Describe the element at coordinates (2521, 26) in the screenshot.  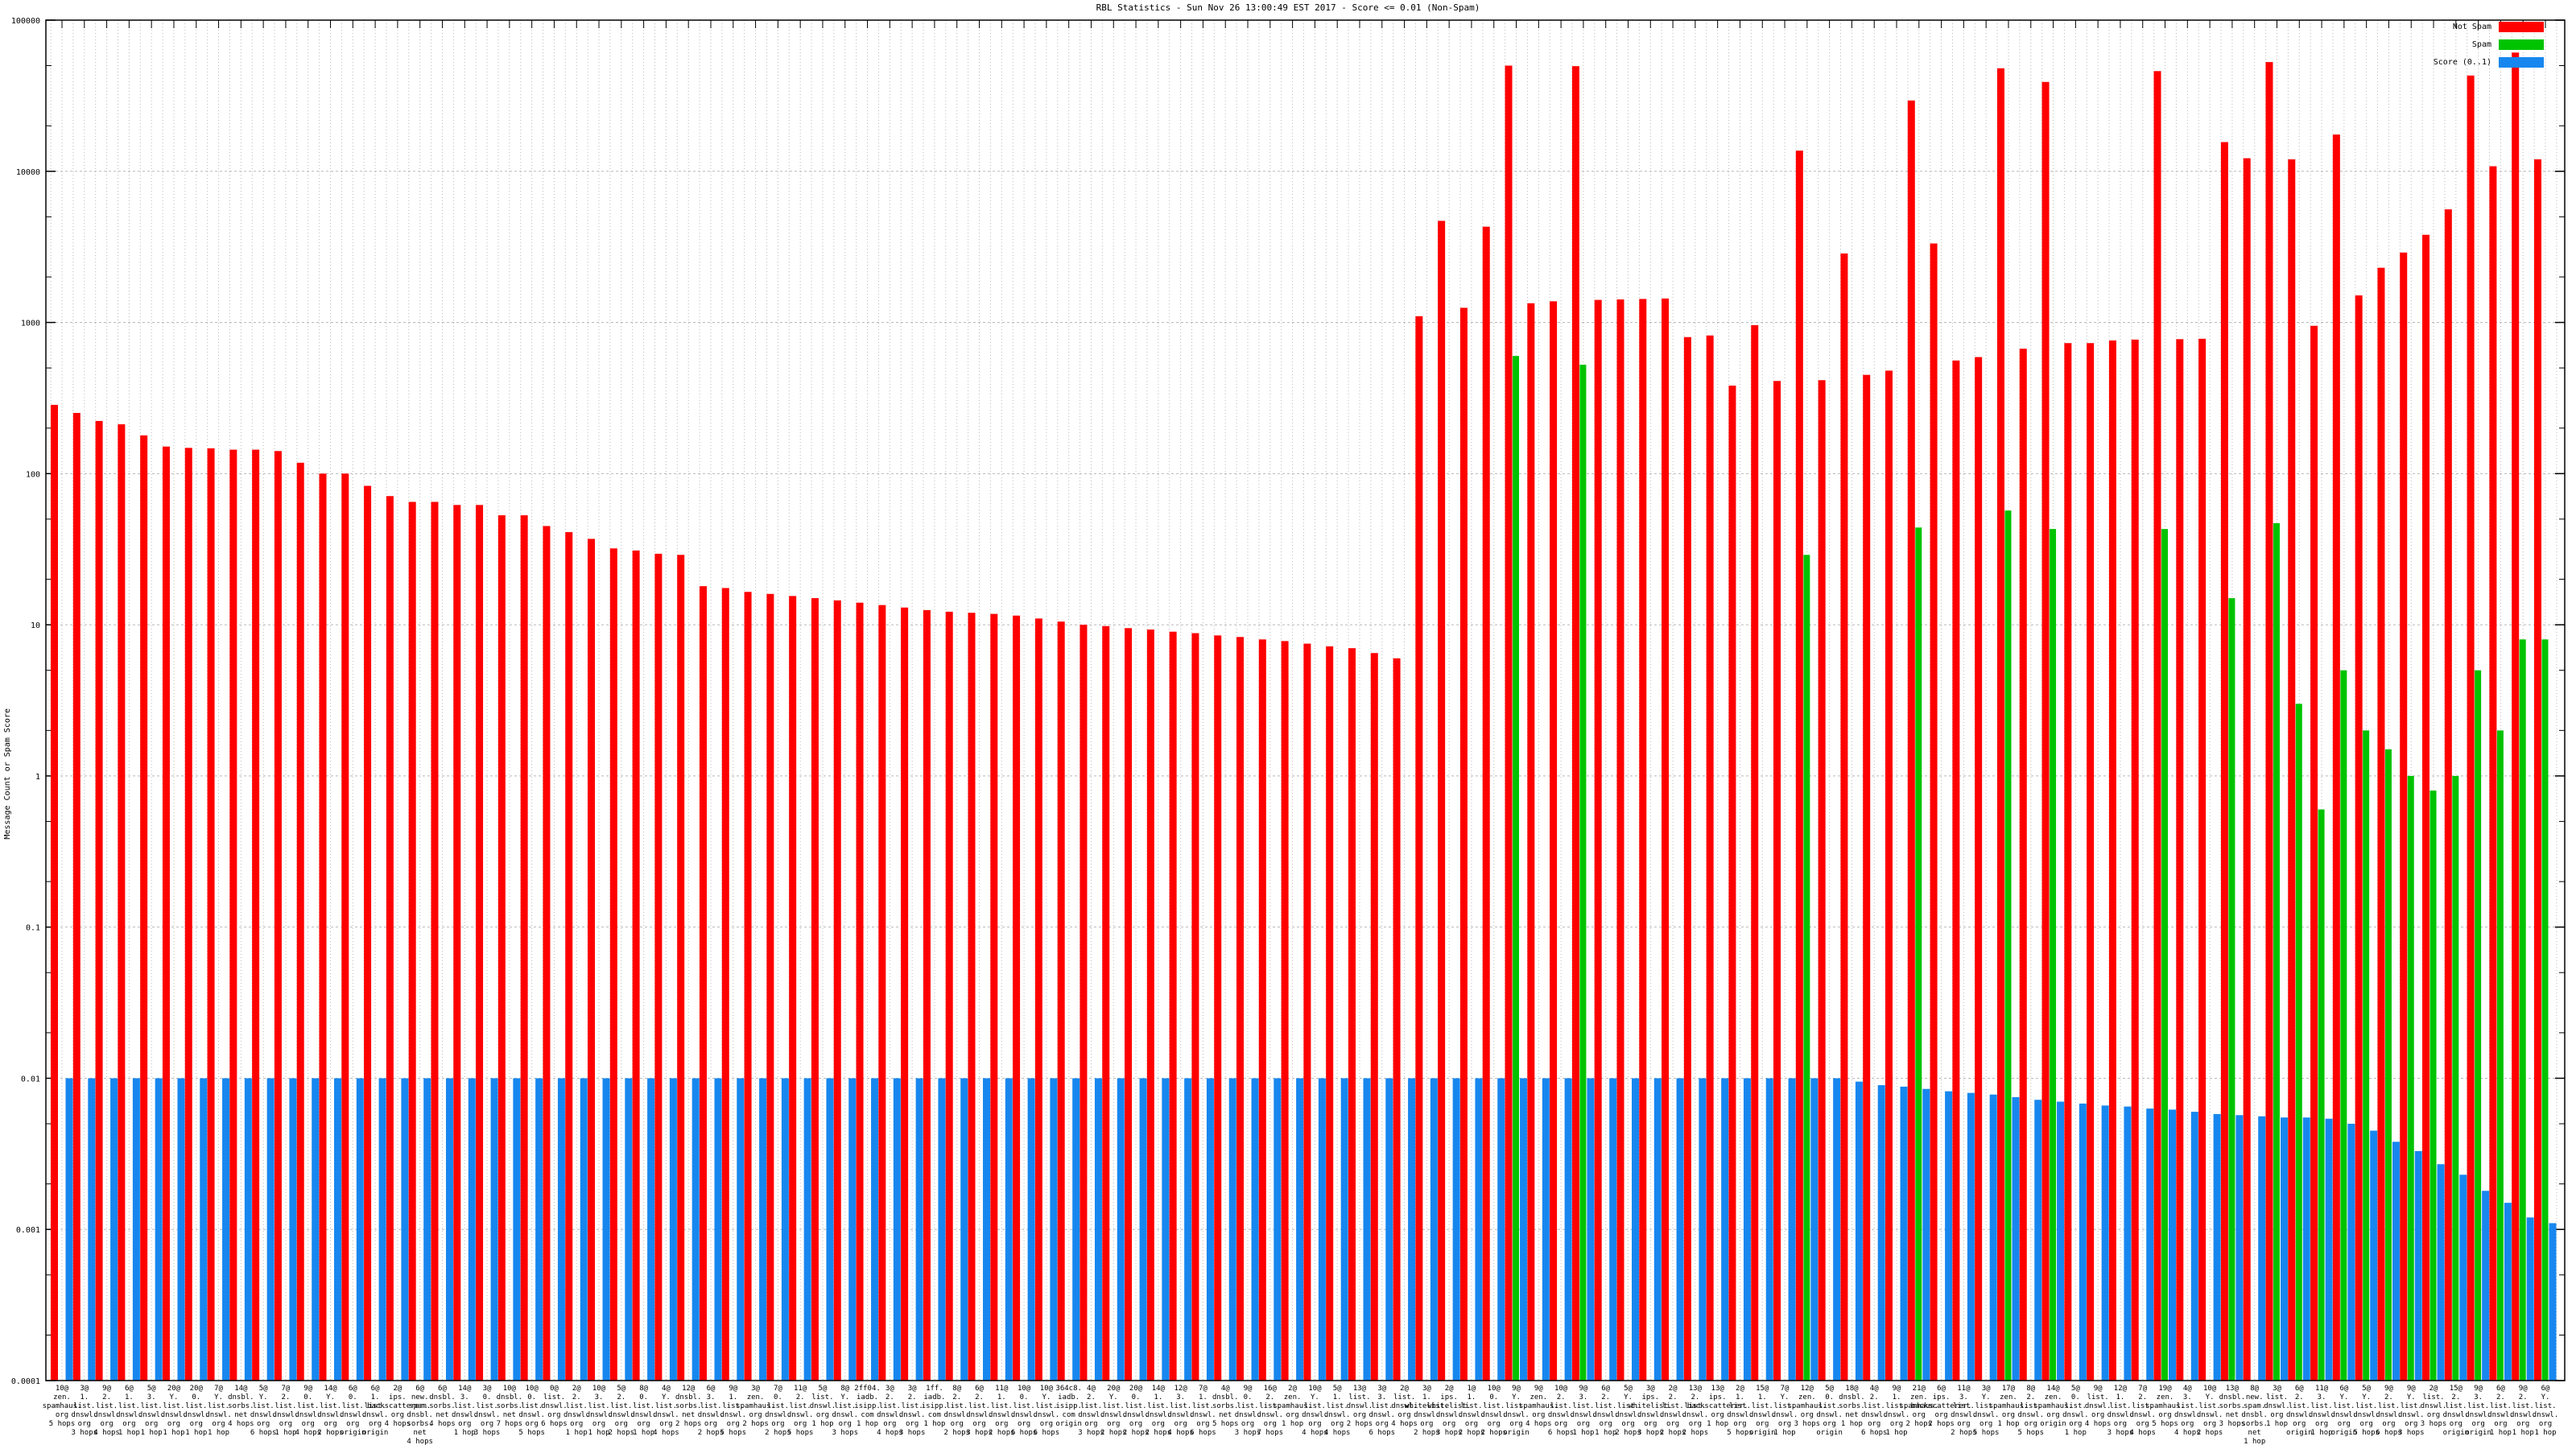
I see `legend-swatch` at that location.